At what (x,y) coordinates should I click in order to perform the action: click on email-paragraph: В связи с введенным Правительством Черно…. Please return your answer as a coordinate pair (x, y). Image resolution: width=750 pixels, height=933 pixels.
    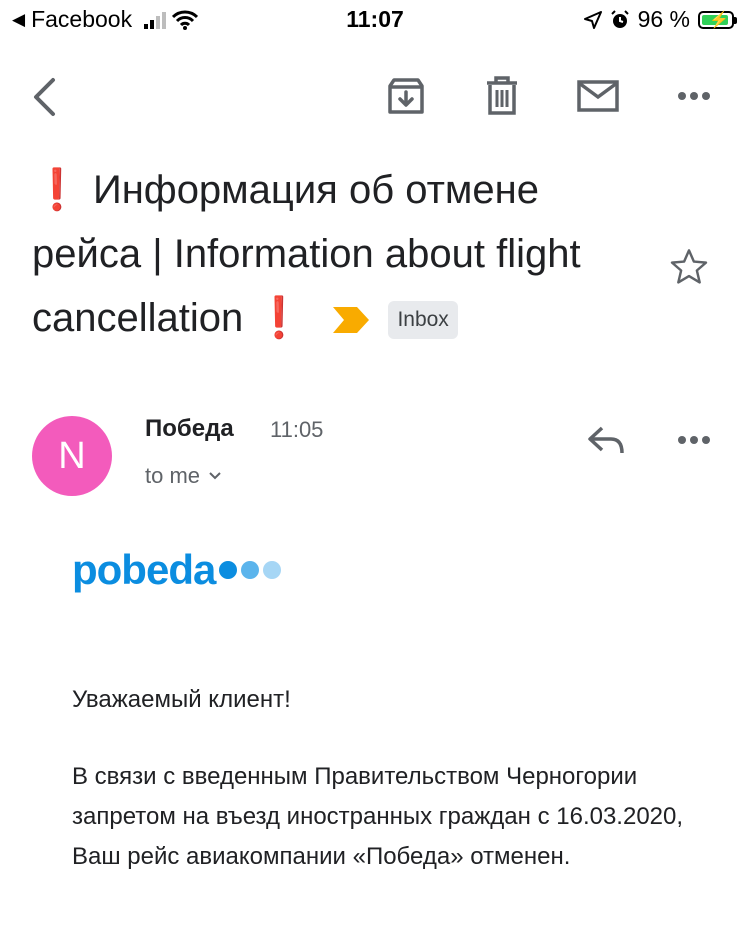
    Looking at the image, I should click on (378, 816).